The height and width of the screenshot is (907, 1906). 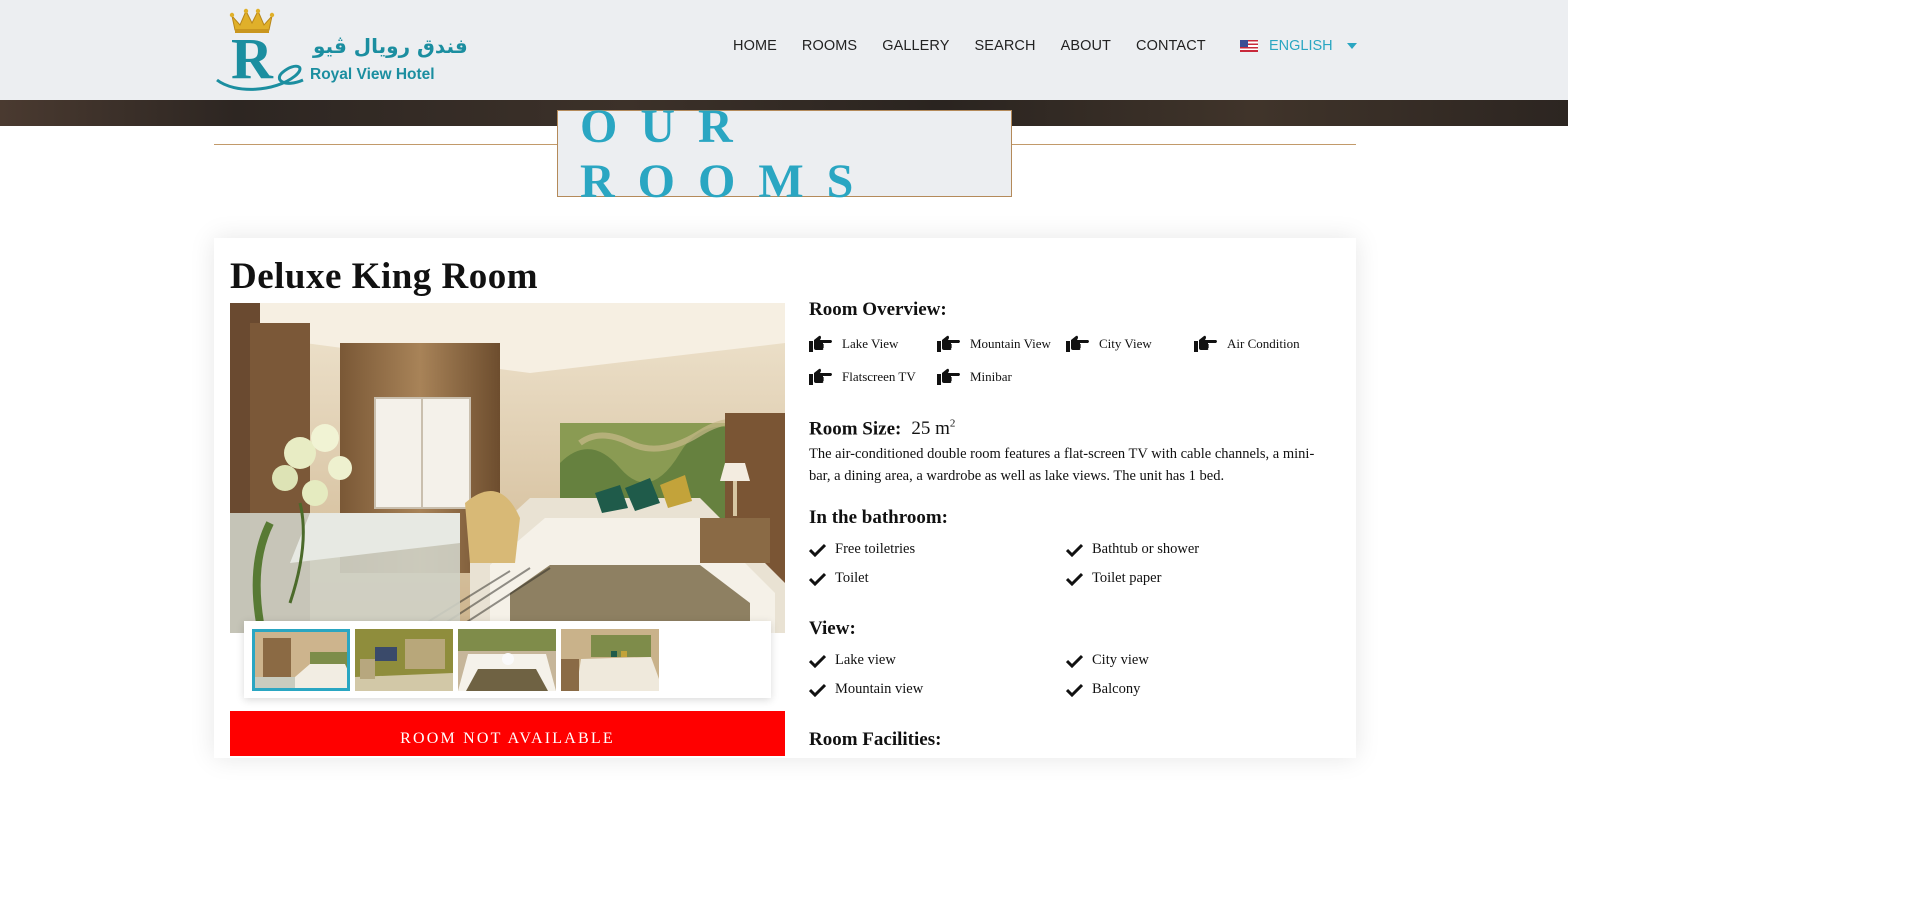 I want to click on language-label: ENGLISH, so click(x=1301, y=46).